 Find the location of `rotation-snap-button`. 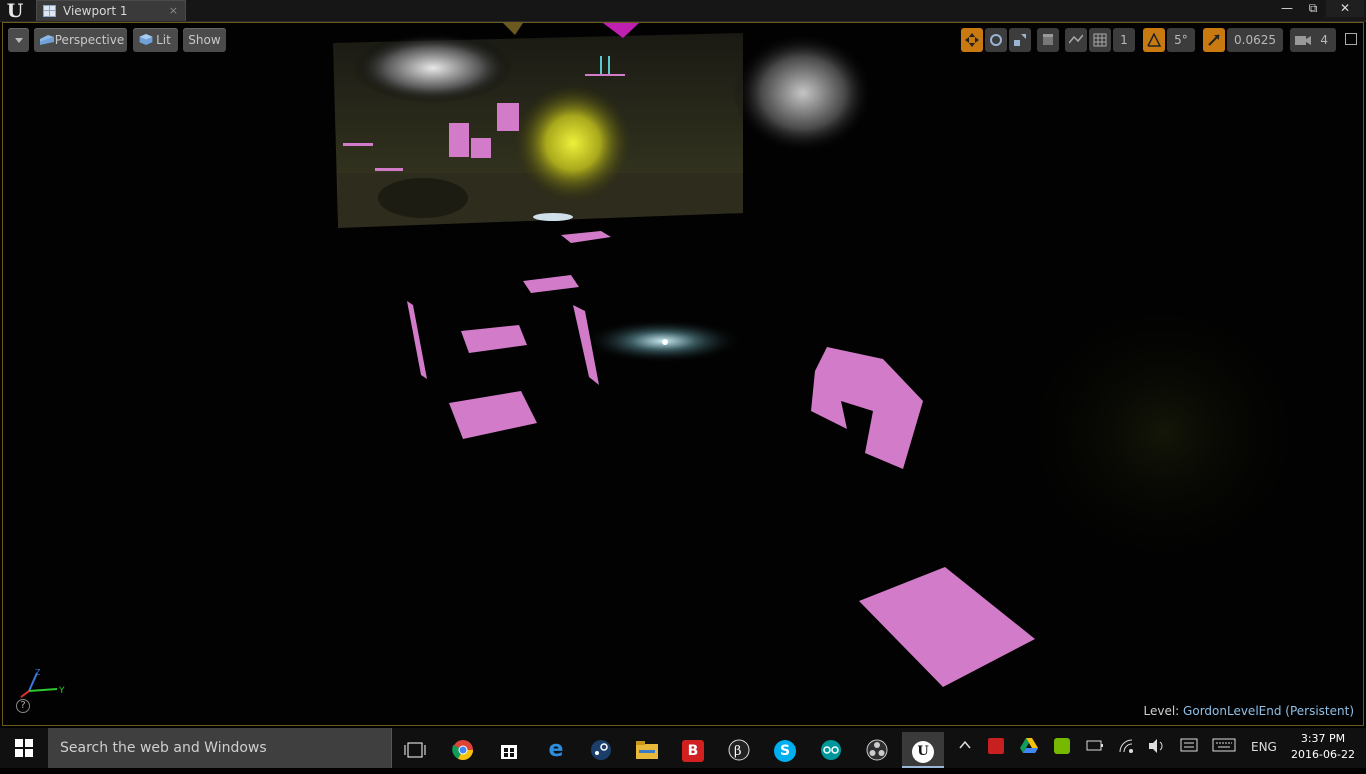

rotation-snap-button is located at coordinates (1154, 40).